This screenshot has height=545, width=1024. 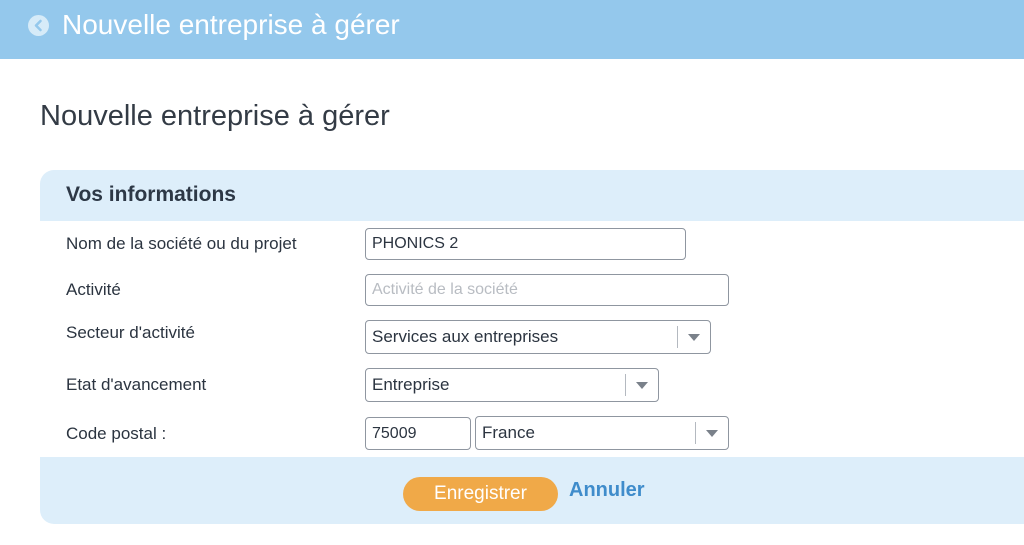 What do you see at coordinates (480, 494) in the screenshot?
I see `save-button: Enregistrer` at bounding box center [480, 494].